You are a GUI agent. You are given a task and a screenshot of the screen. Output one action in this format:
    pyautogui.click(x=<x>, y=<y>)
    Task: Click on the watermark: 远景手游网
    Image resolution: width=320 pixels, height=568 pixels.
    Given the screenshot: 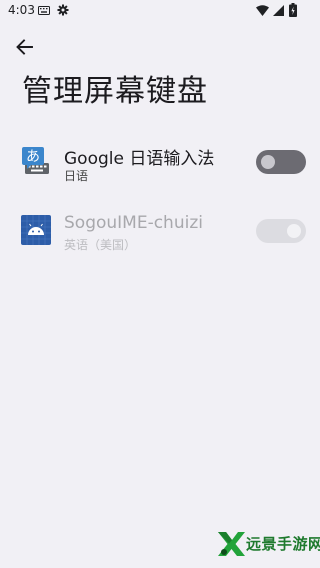 What is the action you would take?
    pyautogui.click(x=268, y=543)
    